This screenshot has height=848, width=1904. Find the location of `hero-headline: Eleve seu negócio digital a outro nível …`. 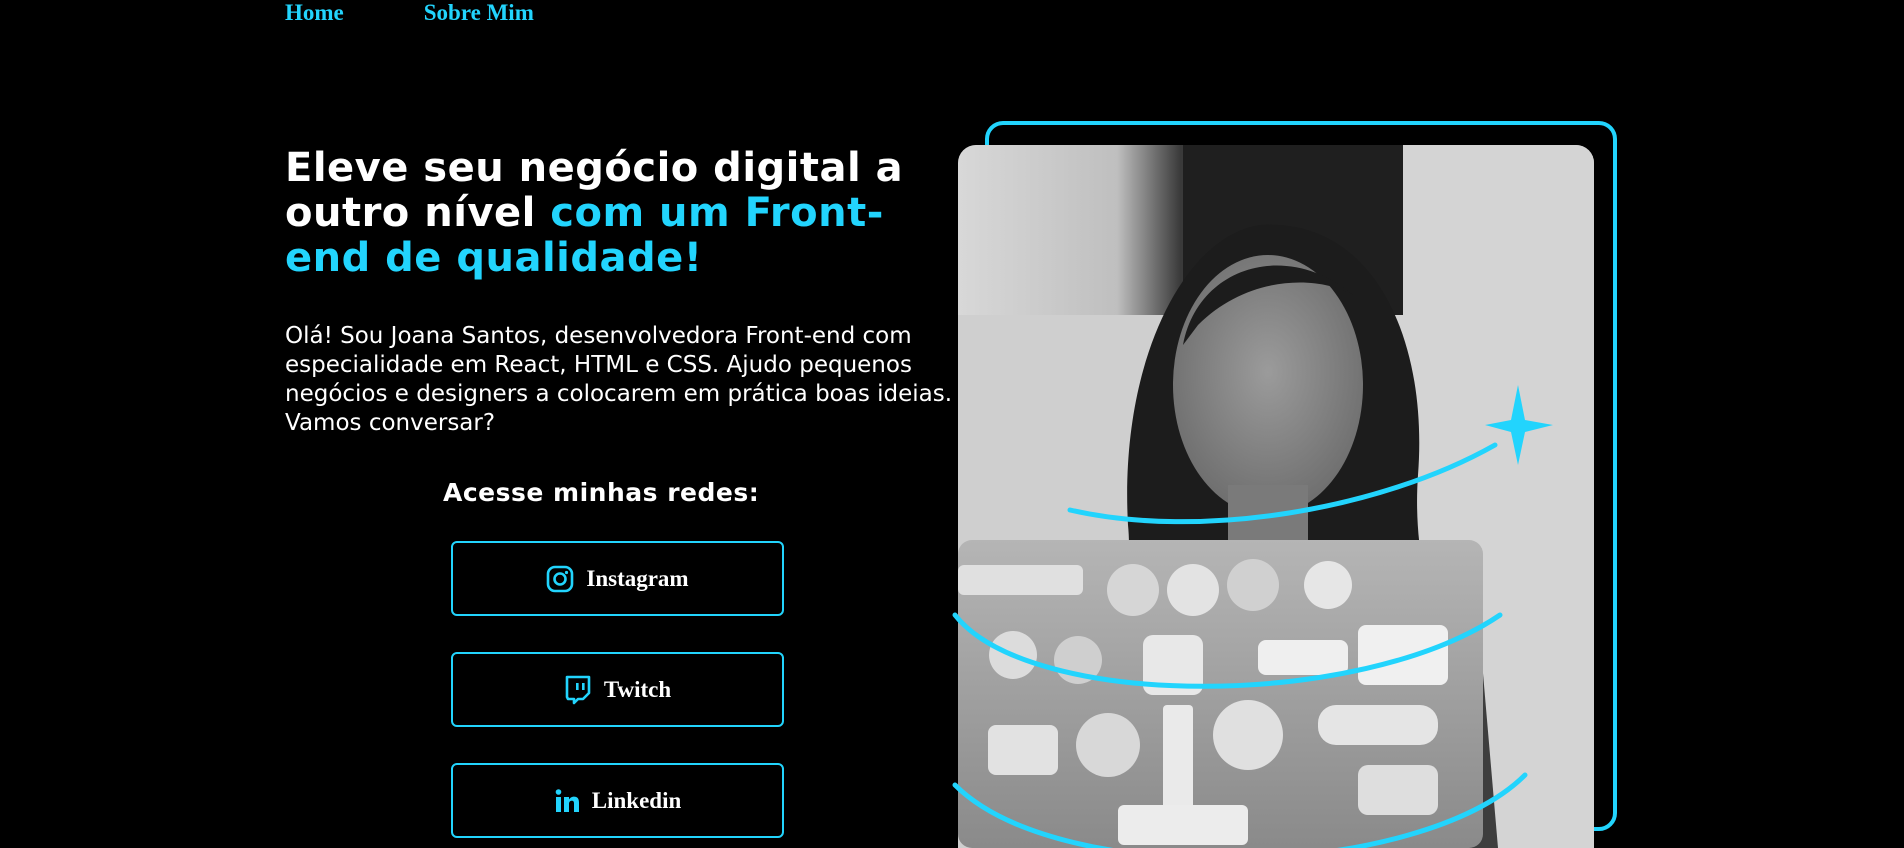

hero-headline: Eleve seu negócio digital a outro nível … is located at coordinates (625, 213).